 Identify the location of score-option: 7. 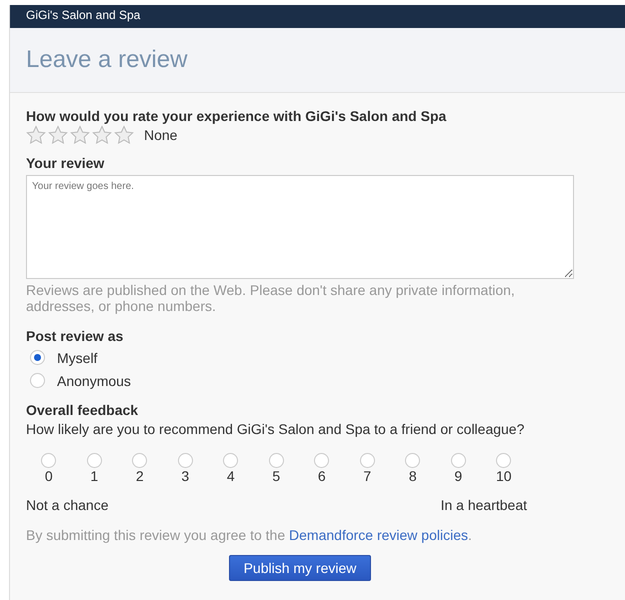
(367, 468).